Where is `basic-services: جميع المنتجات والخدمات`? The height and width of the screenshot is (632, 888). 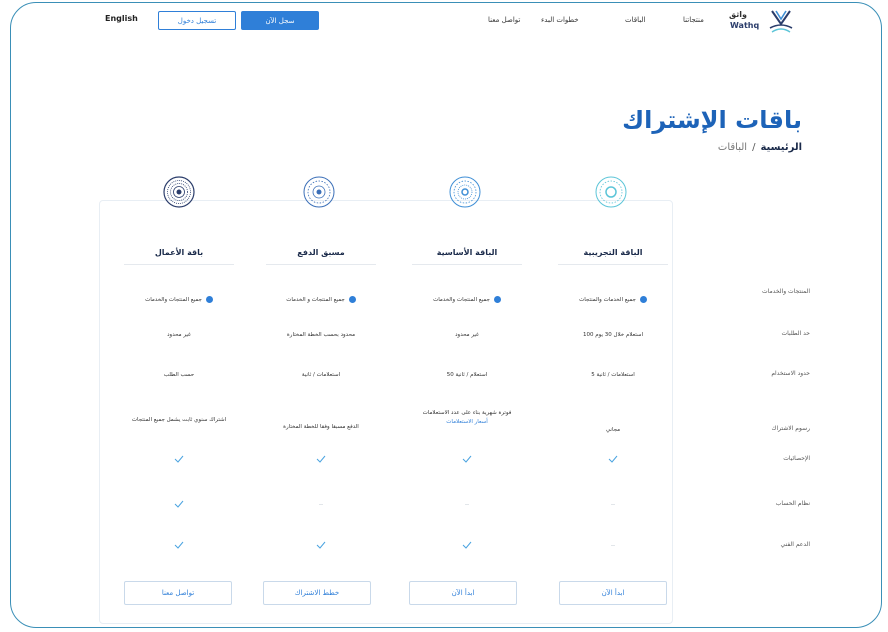
basic-services: جميع المنتجات والخدمات is located at coordinates (467, 300).